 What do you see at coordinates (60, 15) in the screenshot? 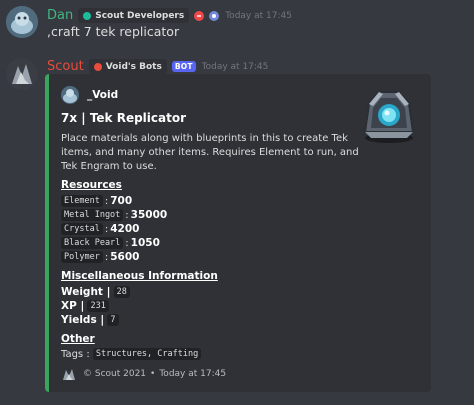
I see `dan-username: Dan` at bounding box center [60, 15].